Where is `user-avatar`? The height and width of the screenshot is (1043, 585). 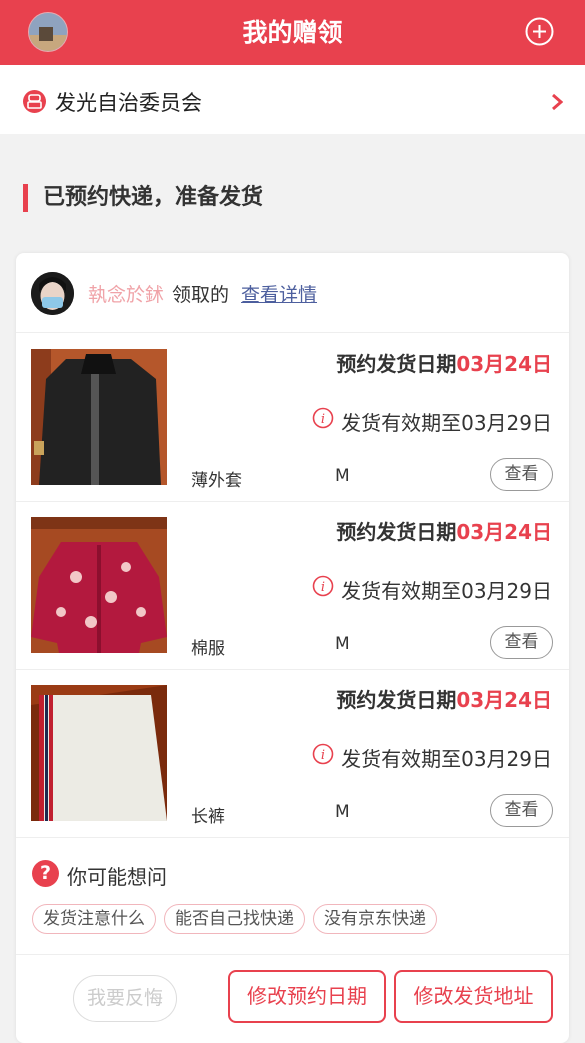
user-avatar is located at coordinates (52, 293).